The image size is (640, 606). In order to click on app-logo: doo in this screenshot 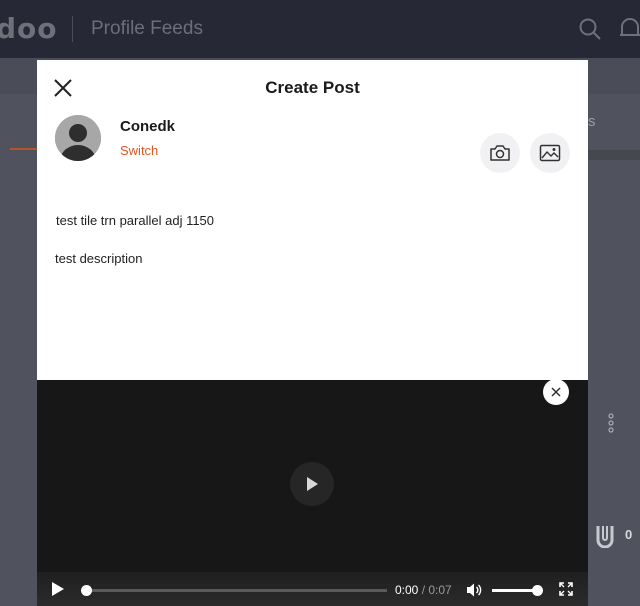, I will do `click(29, 28)`.